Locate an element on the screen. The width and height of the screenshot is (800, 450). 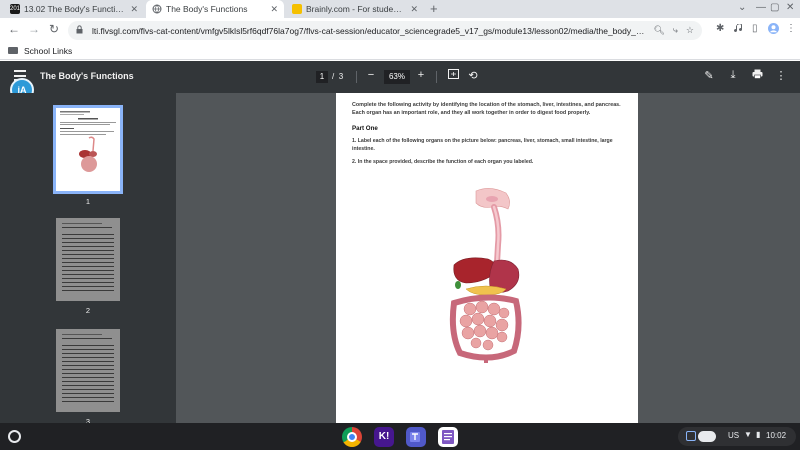
tab-brainly: Brainly.com - For students. By st... ✕ is located at coordinates (355, 9).